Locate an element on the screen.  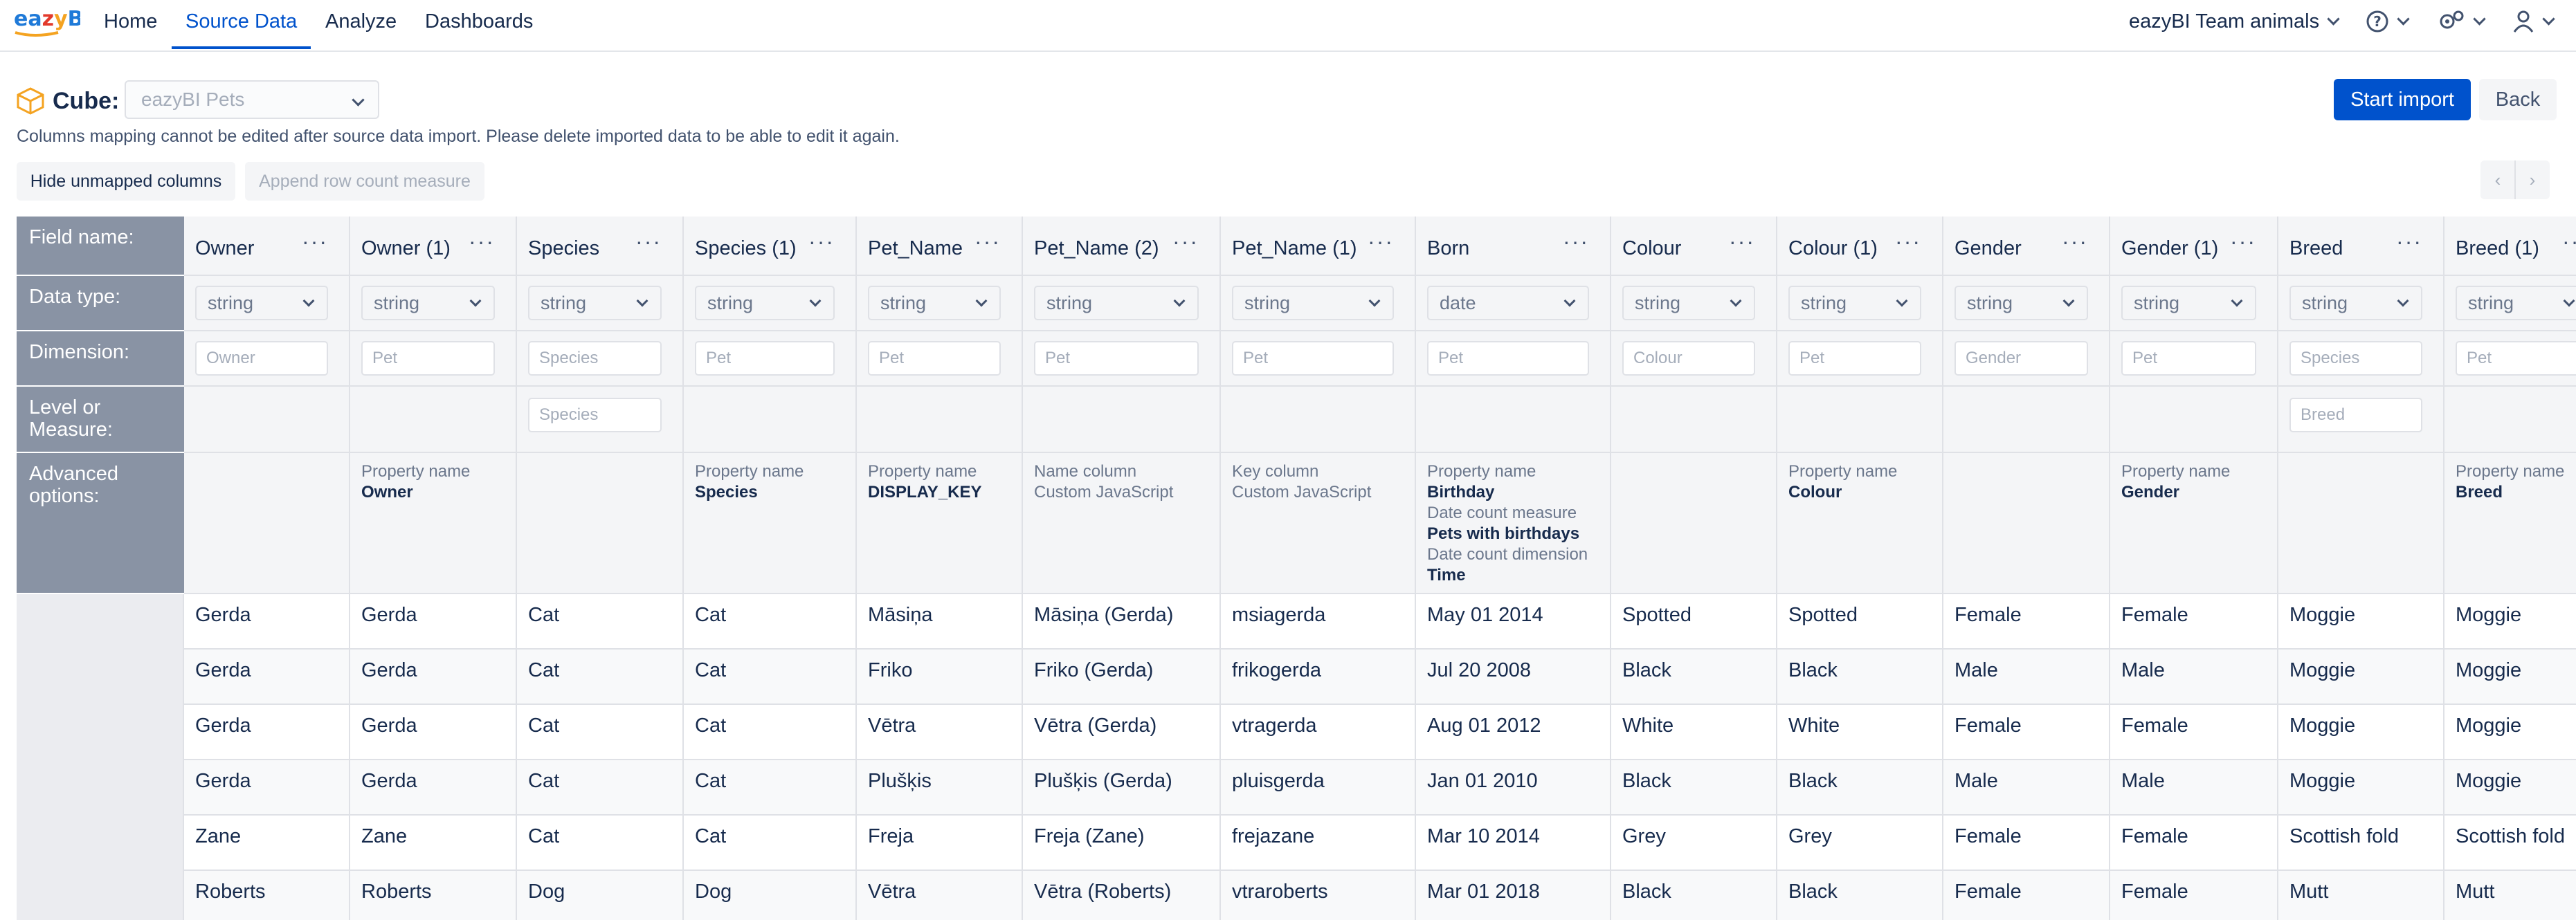
table-cell: Moggie is located at coordinates (2510, 788).